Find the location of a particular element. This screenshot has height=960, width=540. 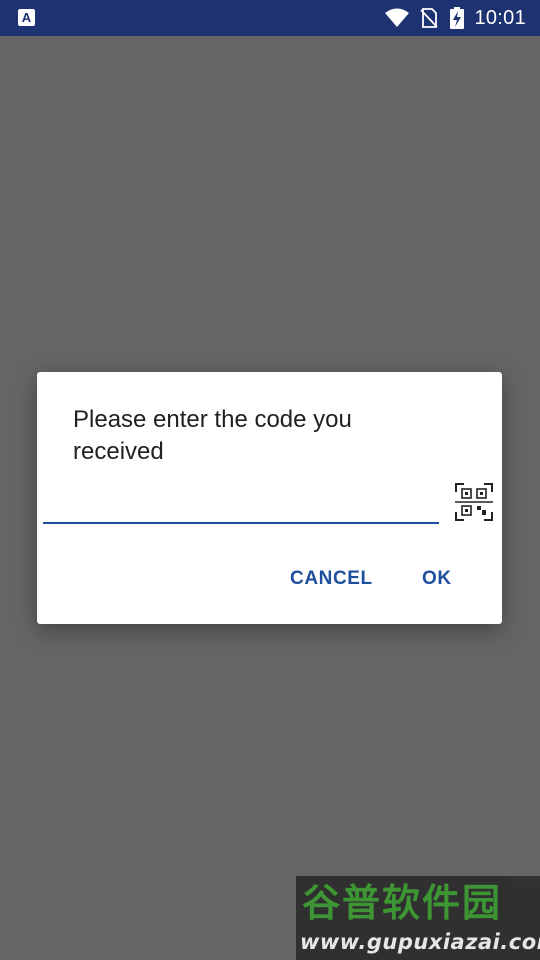

qr-code-scan-icon is located at coordinates (474, 502).